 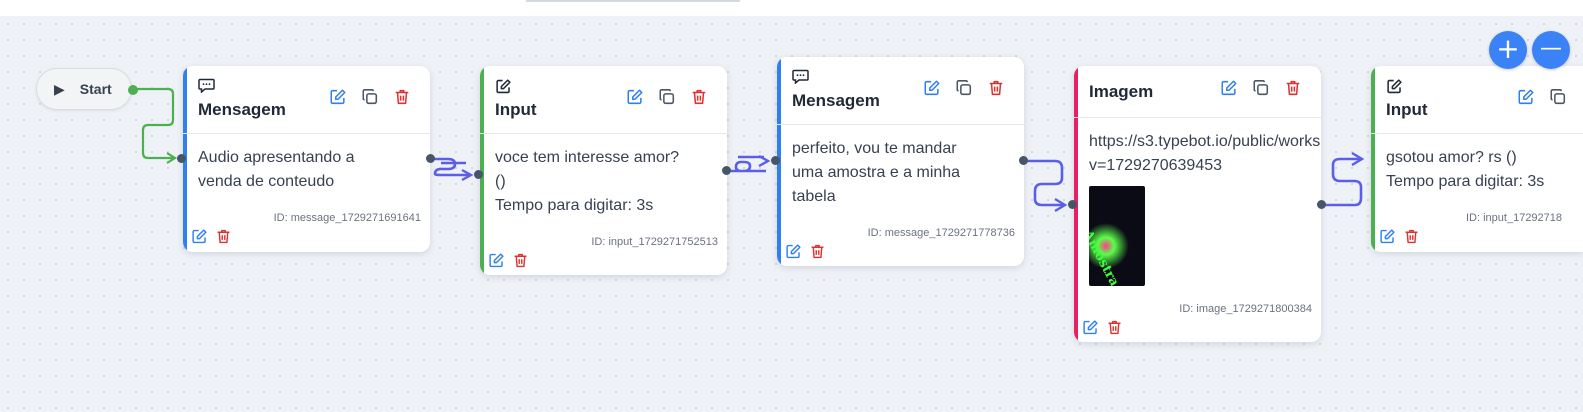 What do you see at coordinates (133, 90) in the screenshot?
I see `start-output-port` at bounding box center [133, 90].